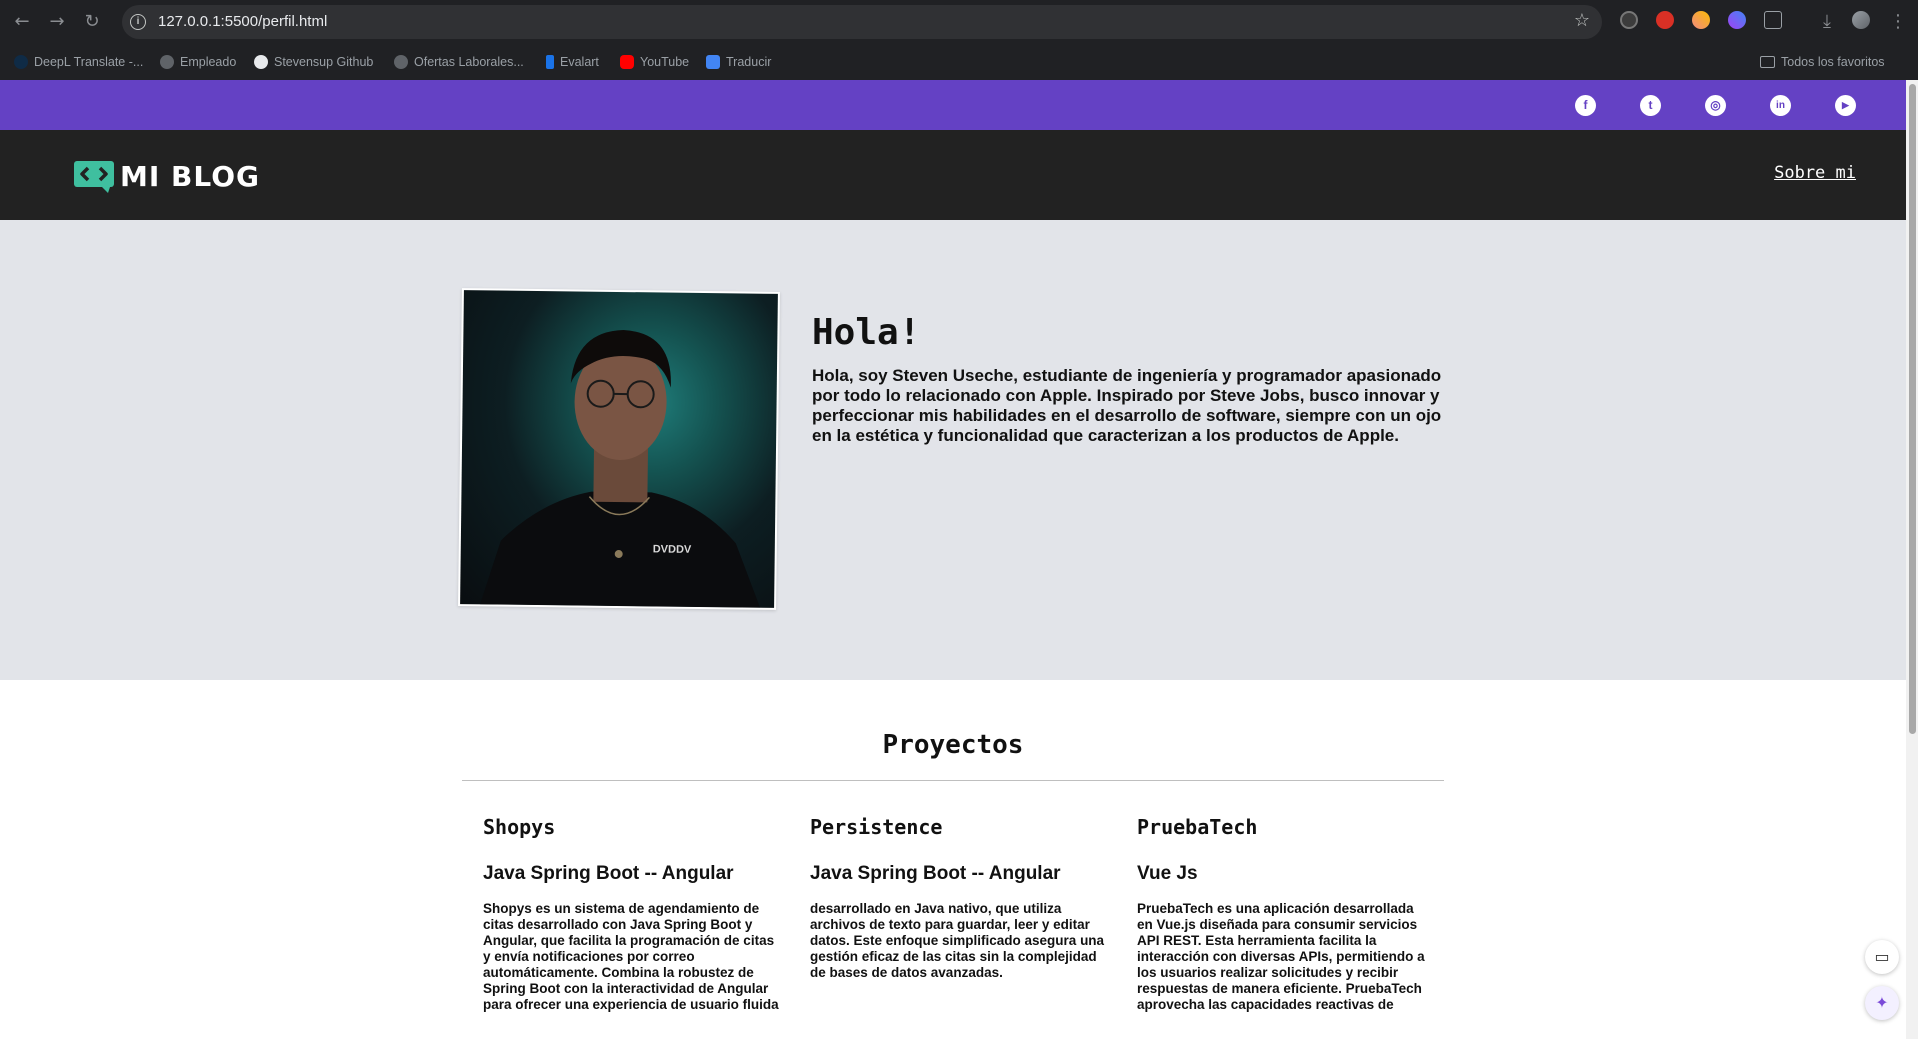 This screenshot has height=1039, width=1918. What do you see at coordinates (866, 332) in the screenshot?
I see `hero-title: Hola!` at bounding box center [866, 332].